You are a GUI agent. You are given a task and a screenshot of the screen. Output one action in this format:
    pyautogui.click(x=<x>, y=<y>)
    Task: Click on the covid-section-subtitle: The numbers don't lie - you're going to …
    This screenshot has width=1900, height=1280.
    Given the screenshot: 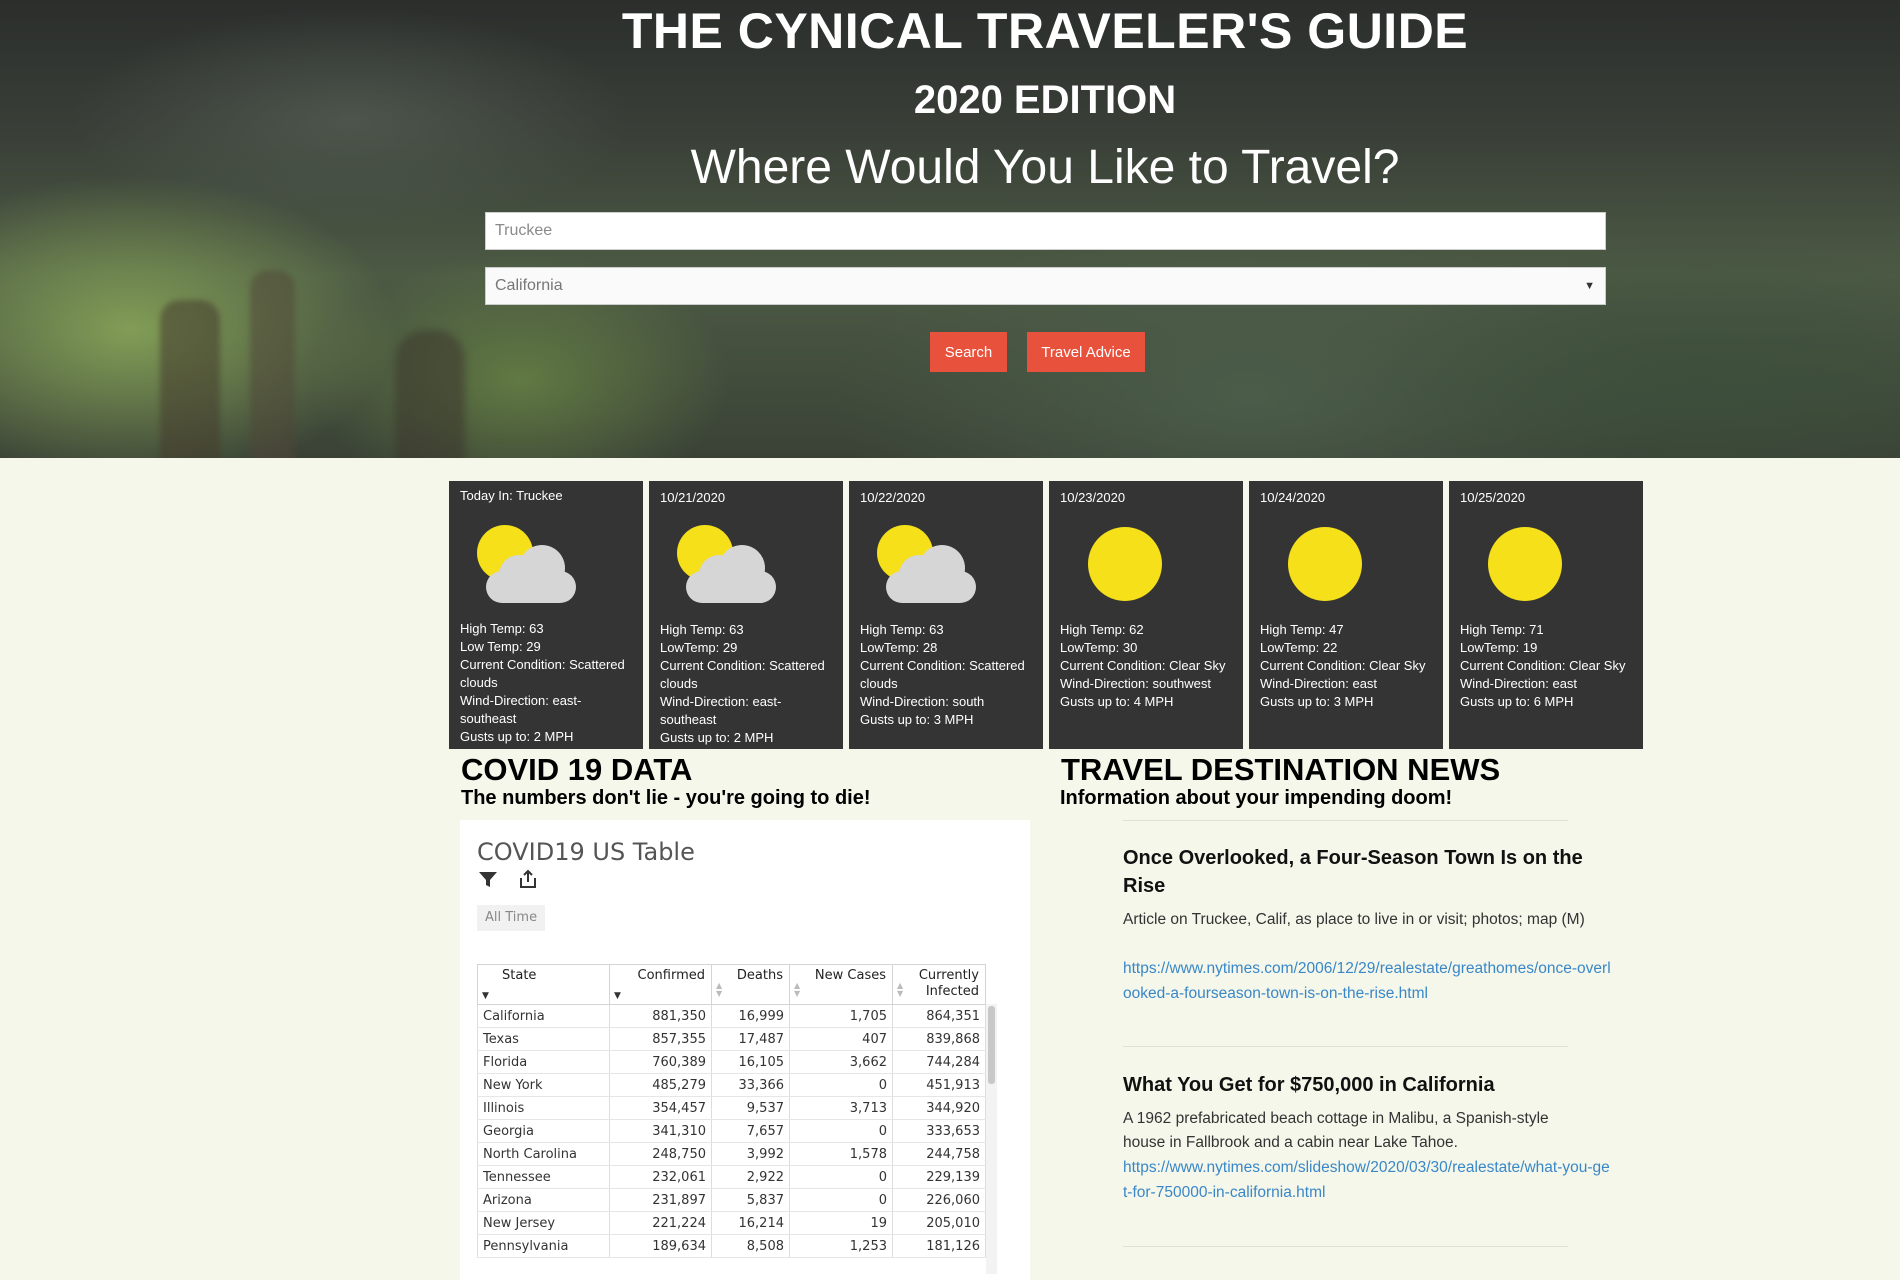 What is the action you would take?
    pyautogui.click(x=666, y=798)
    